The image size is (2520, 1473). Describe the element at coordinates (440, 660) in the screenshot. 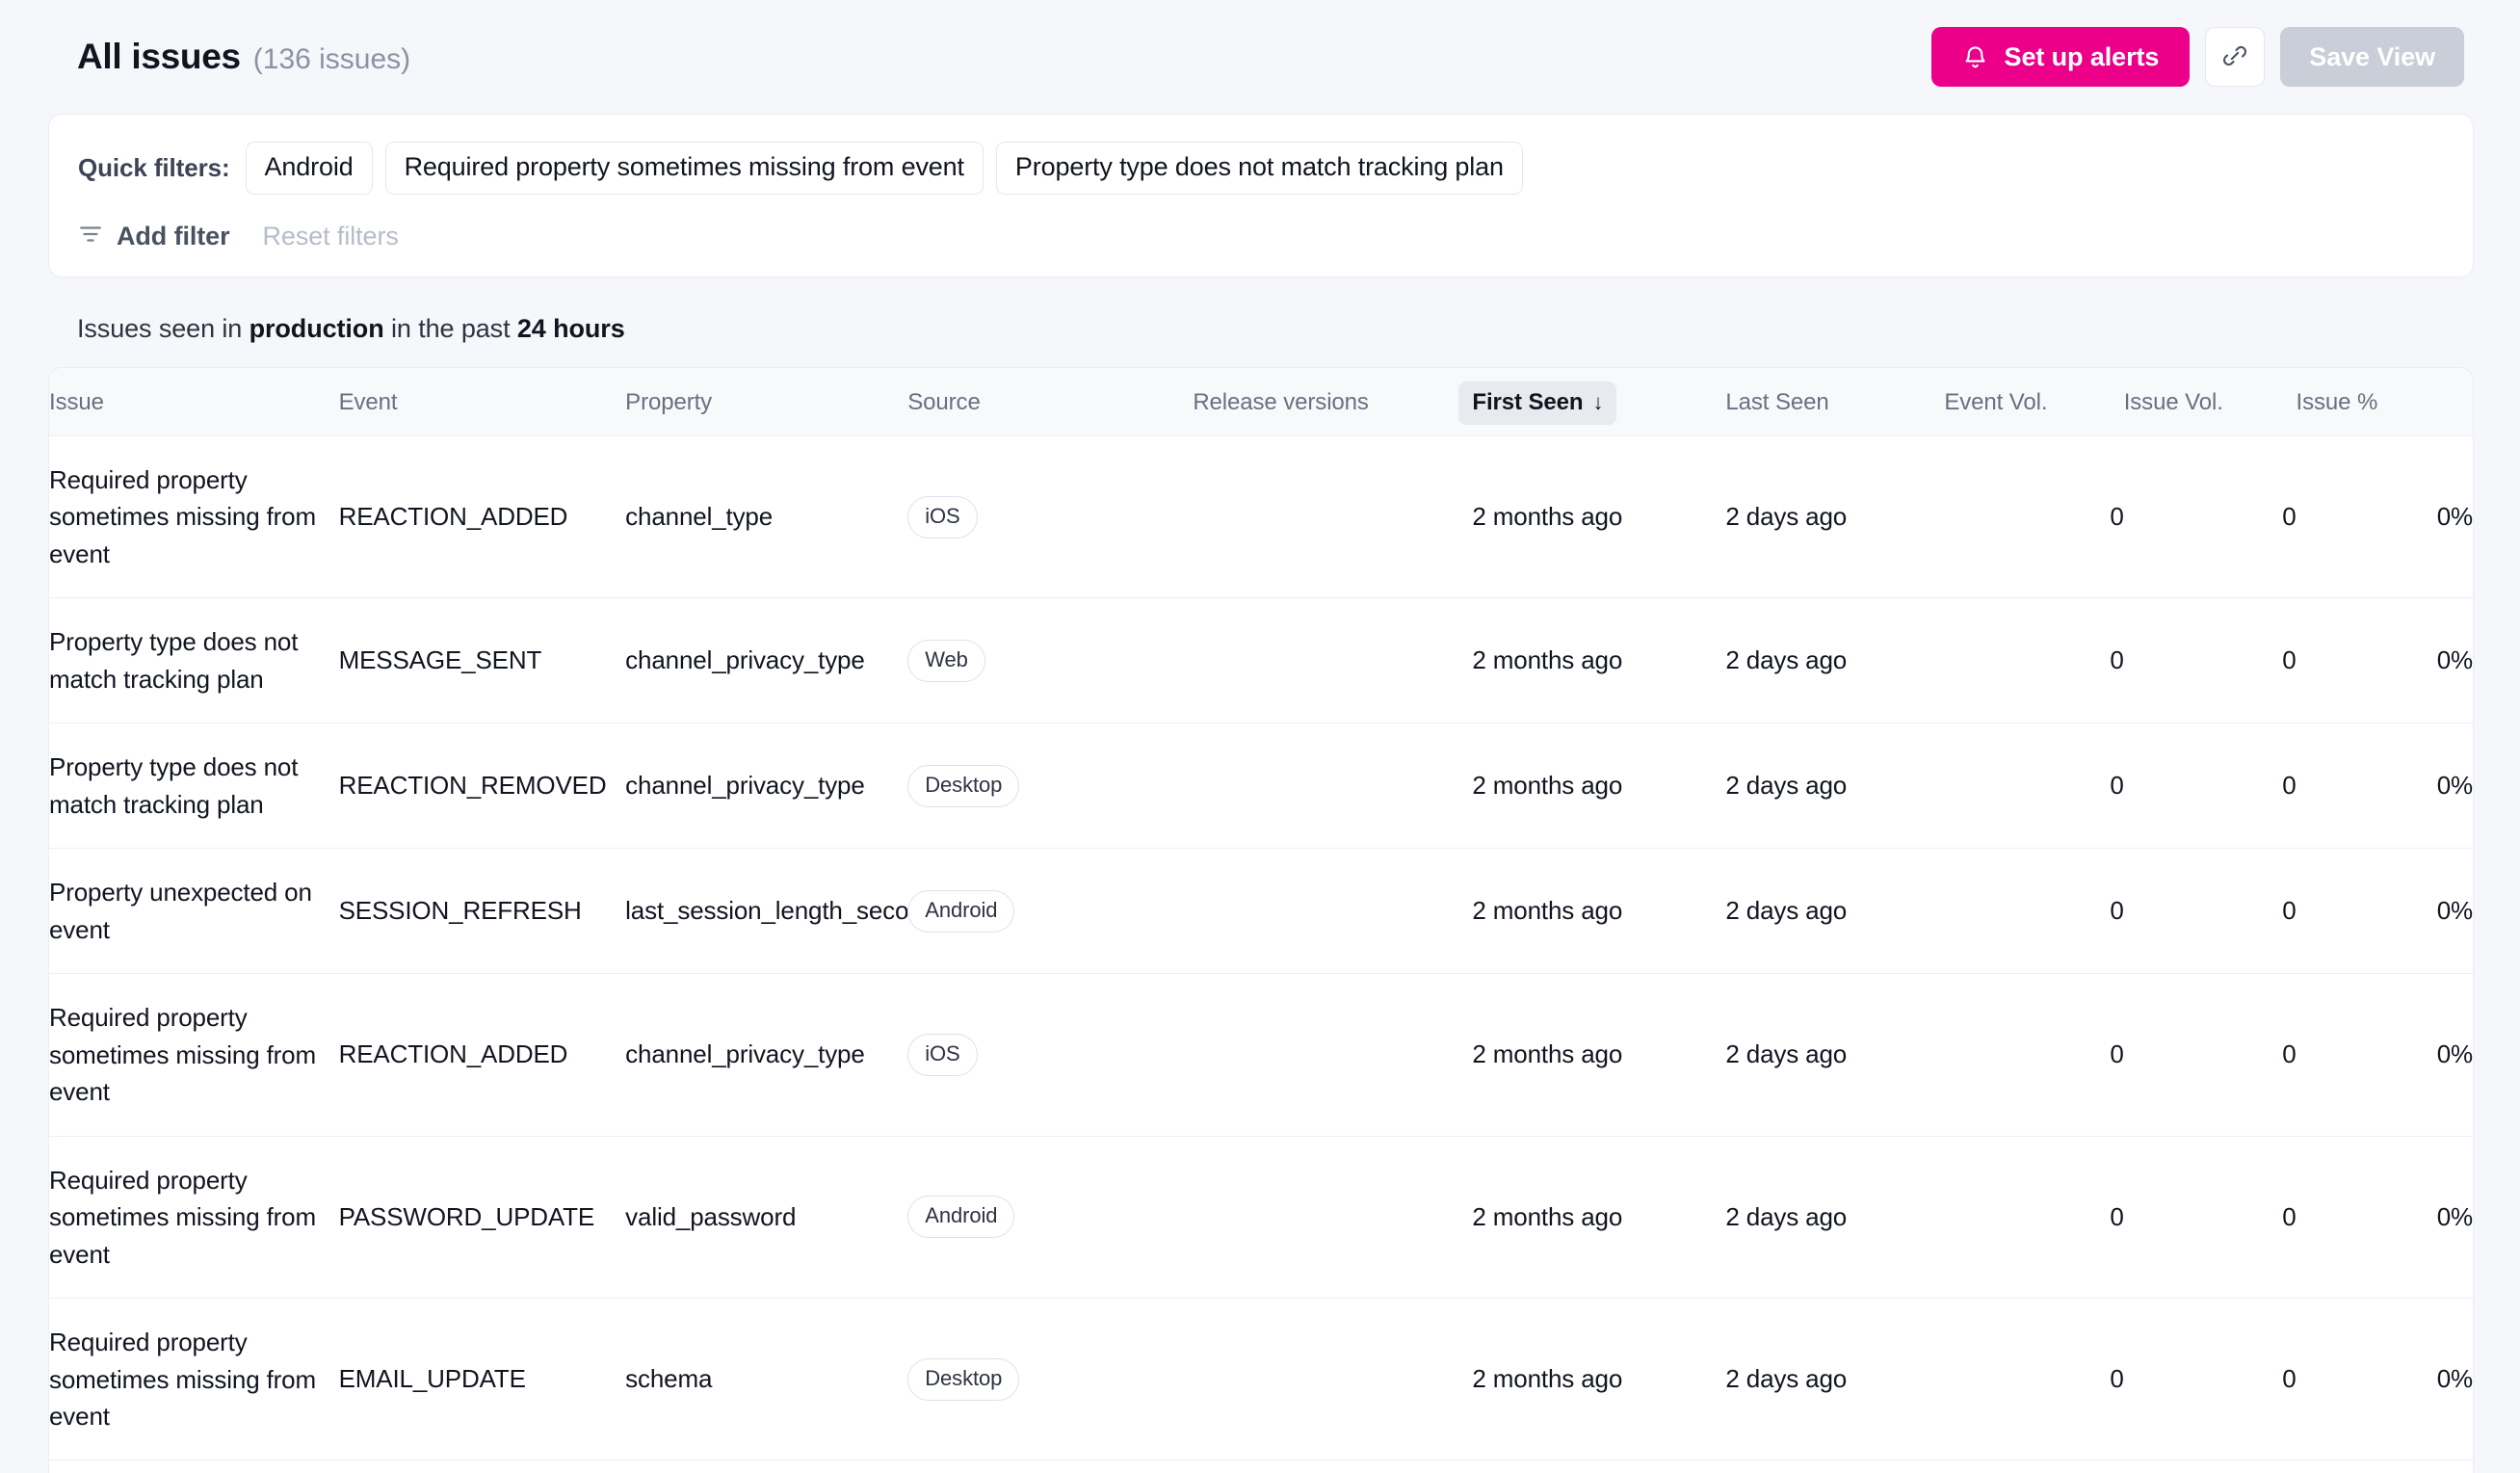

I see `cell-event-text: MESSAGE_SENT` at that location.